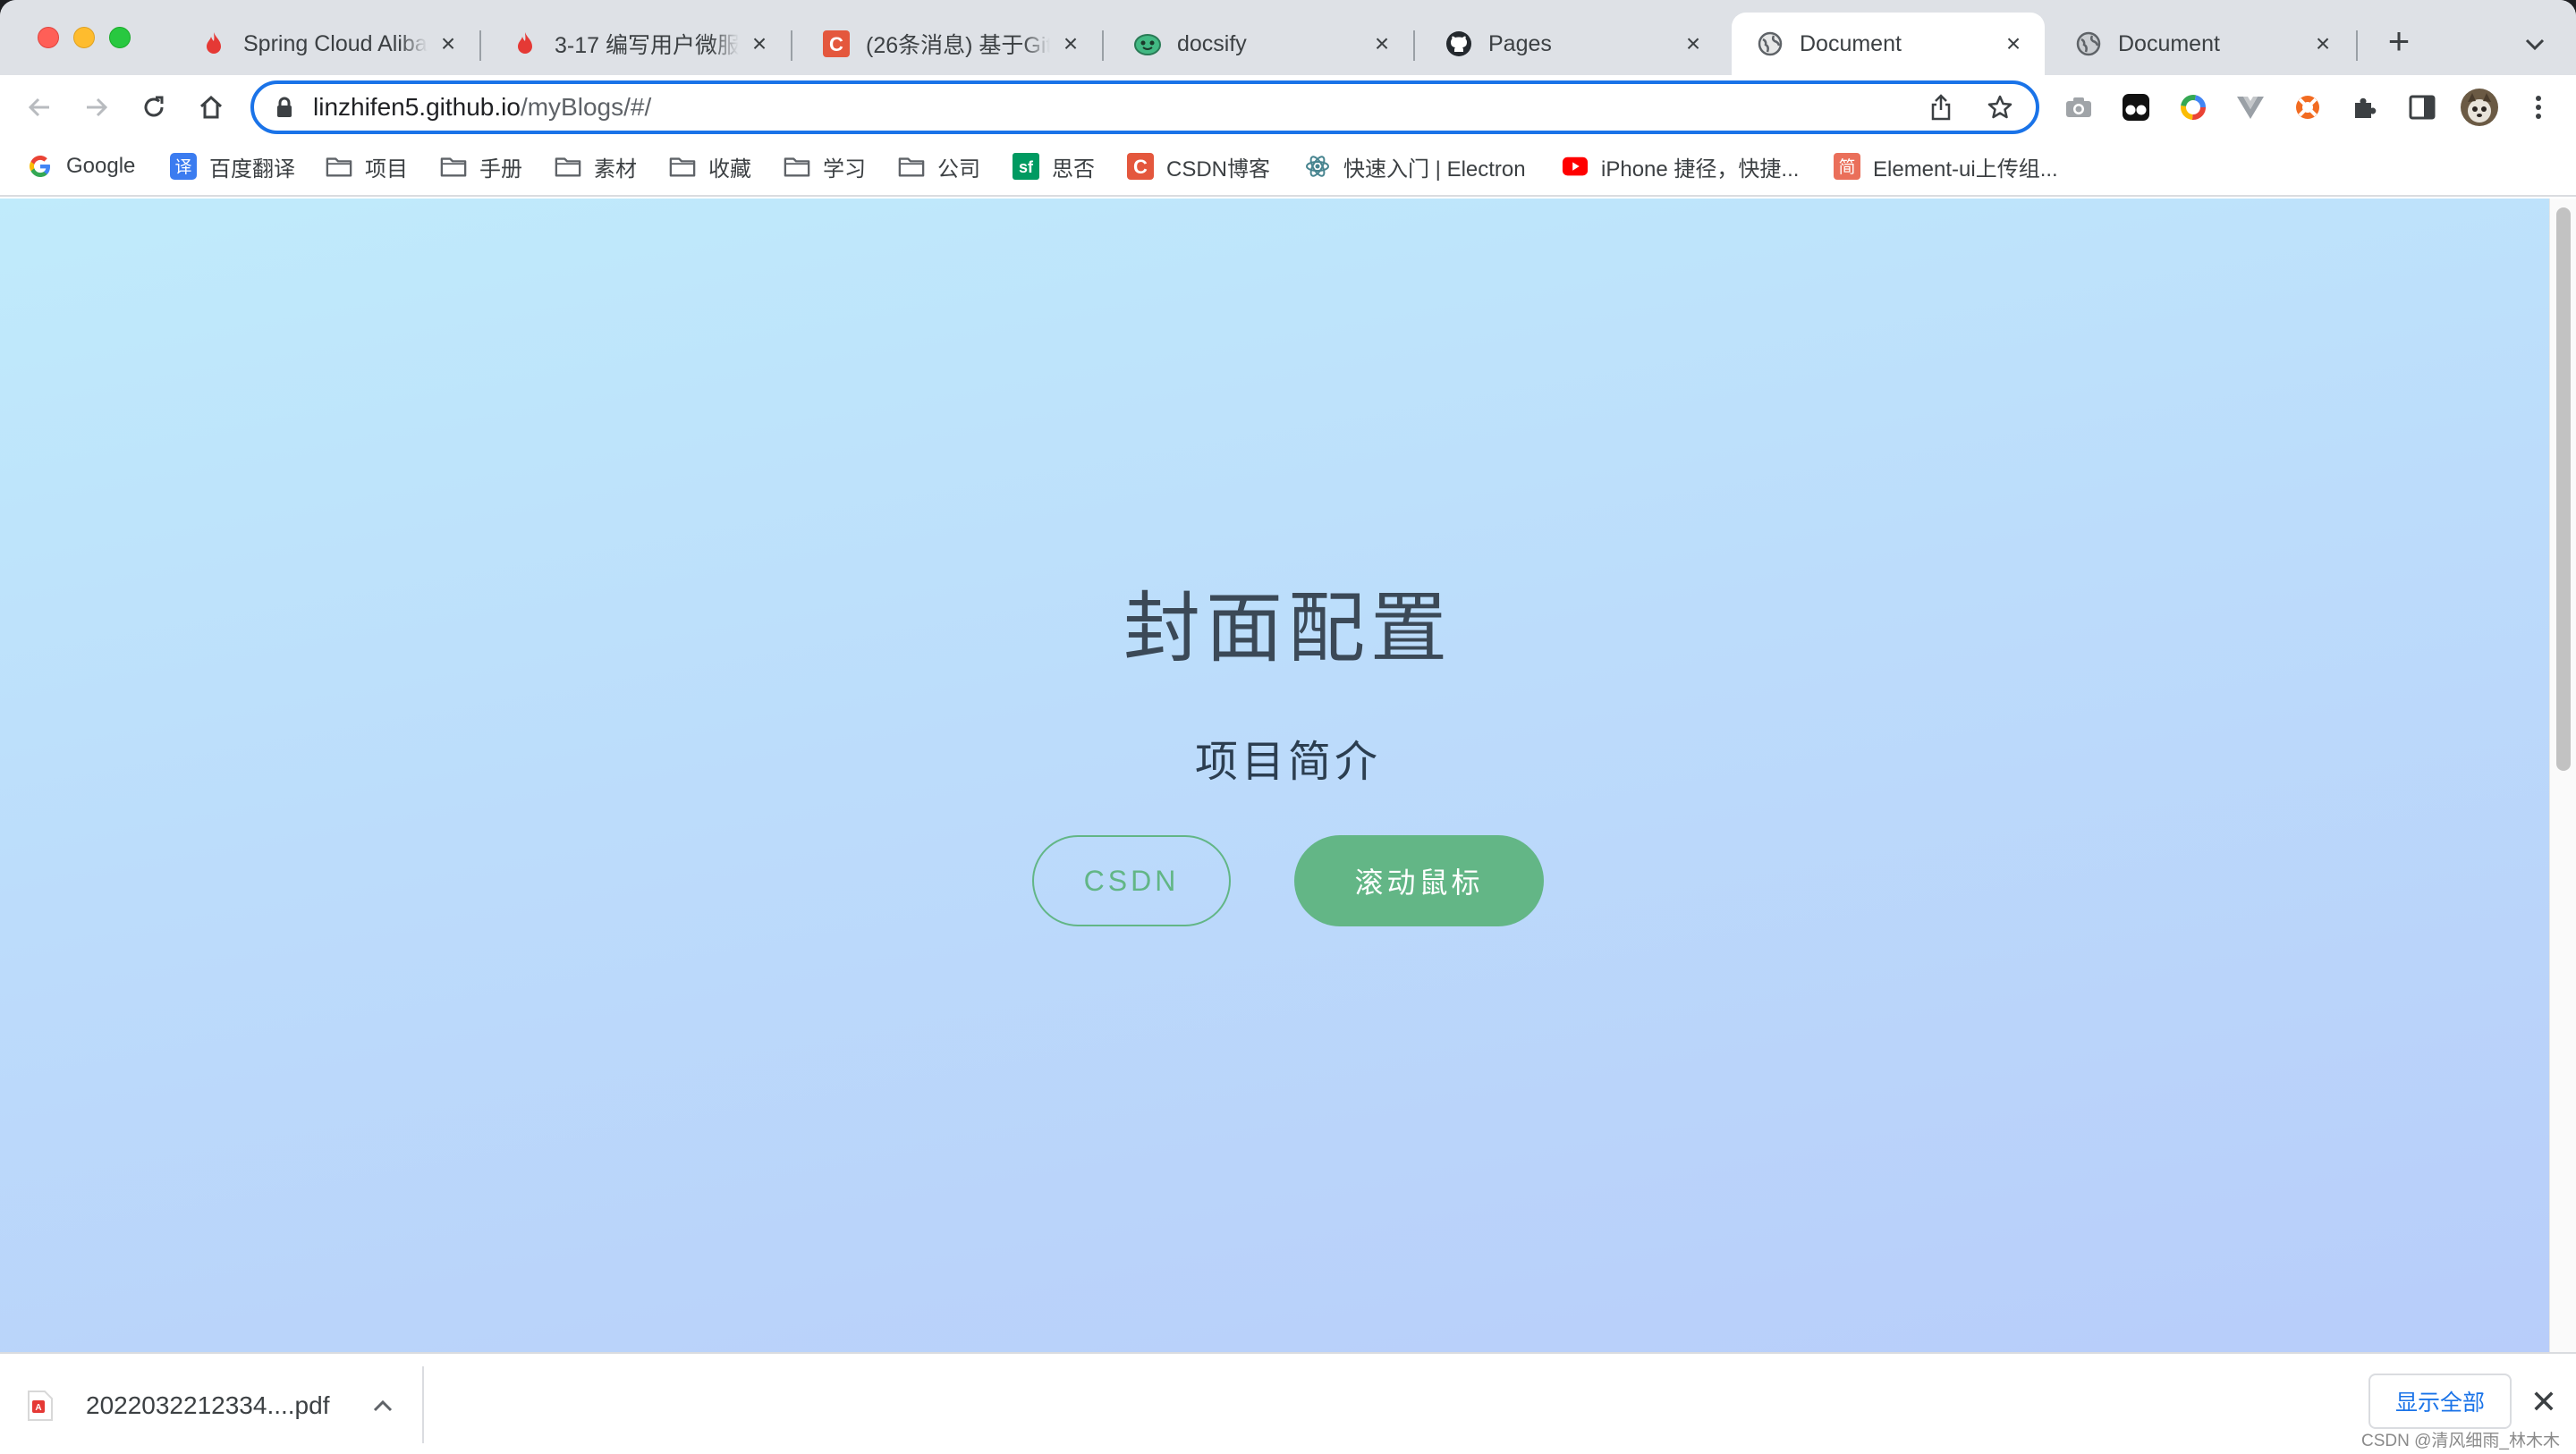 This screenshot has width=2576, height=1454. I want to click on back-button, so click(39, 107).